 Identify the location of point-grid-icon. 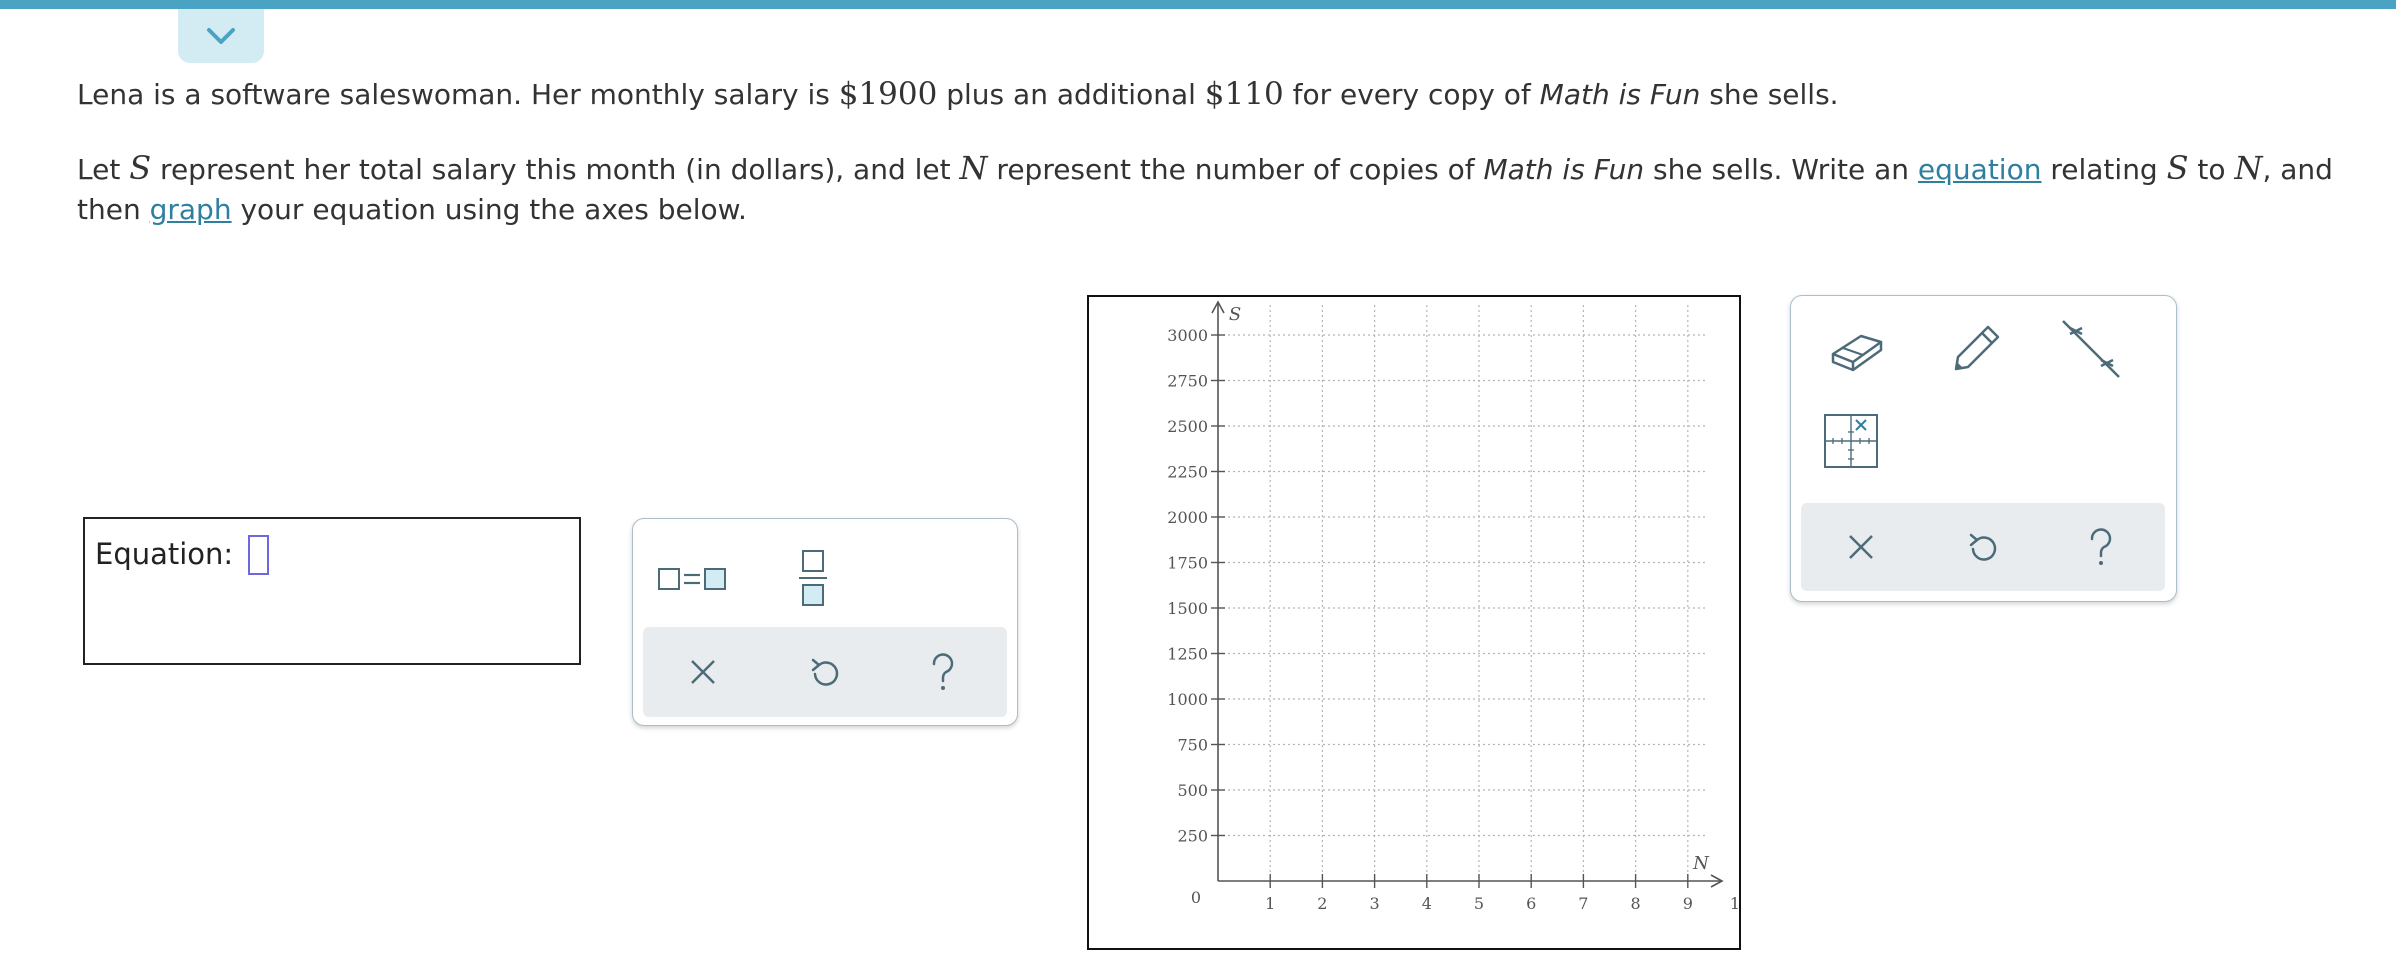
(1851, 441).